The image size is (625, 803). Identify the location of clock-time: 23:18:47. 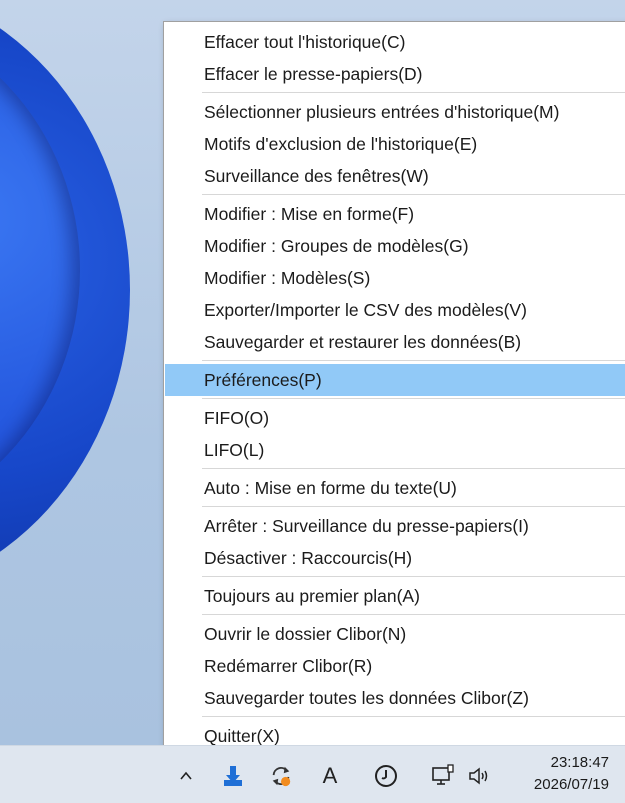
(579, 762).